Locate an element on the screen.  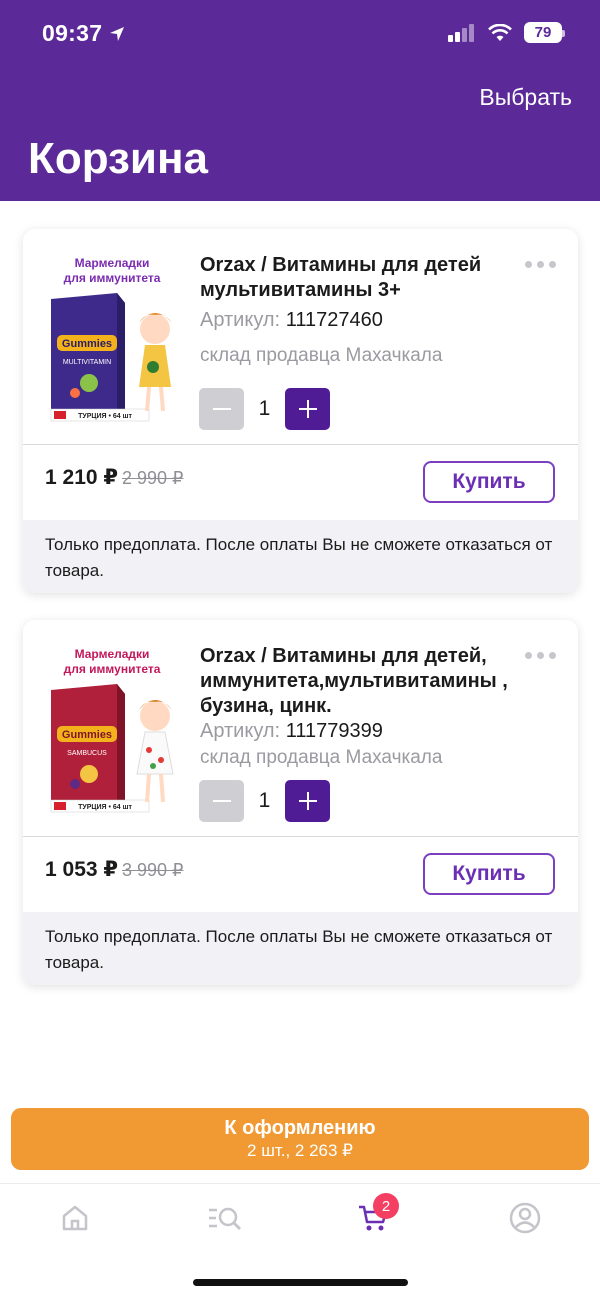
catalog-search-icon is located at coordinates (225, 1218).